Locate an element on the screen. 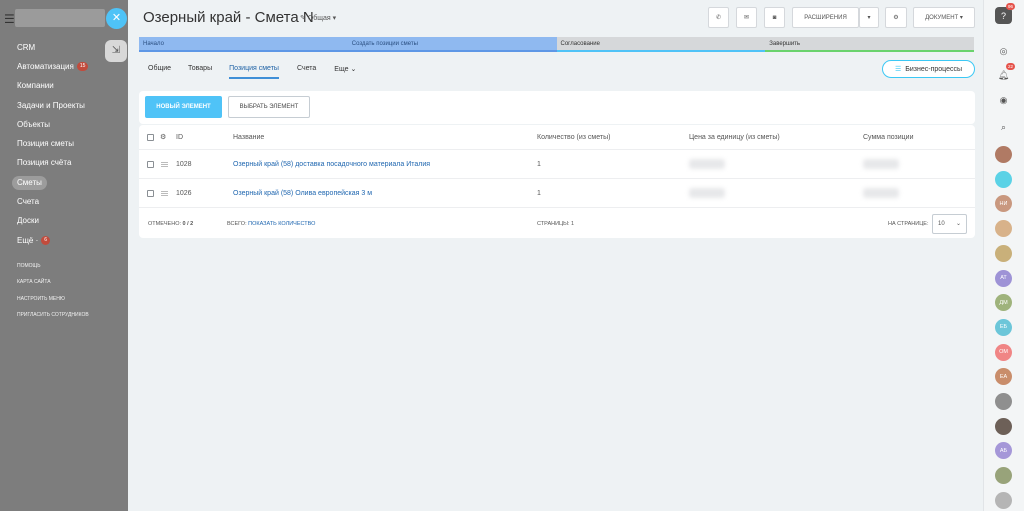 Image resolution: width=1024 pixels, height=511 pixels. notifications-badge: 22 is located at coordinates (1010, 66).